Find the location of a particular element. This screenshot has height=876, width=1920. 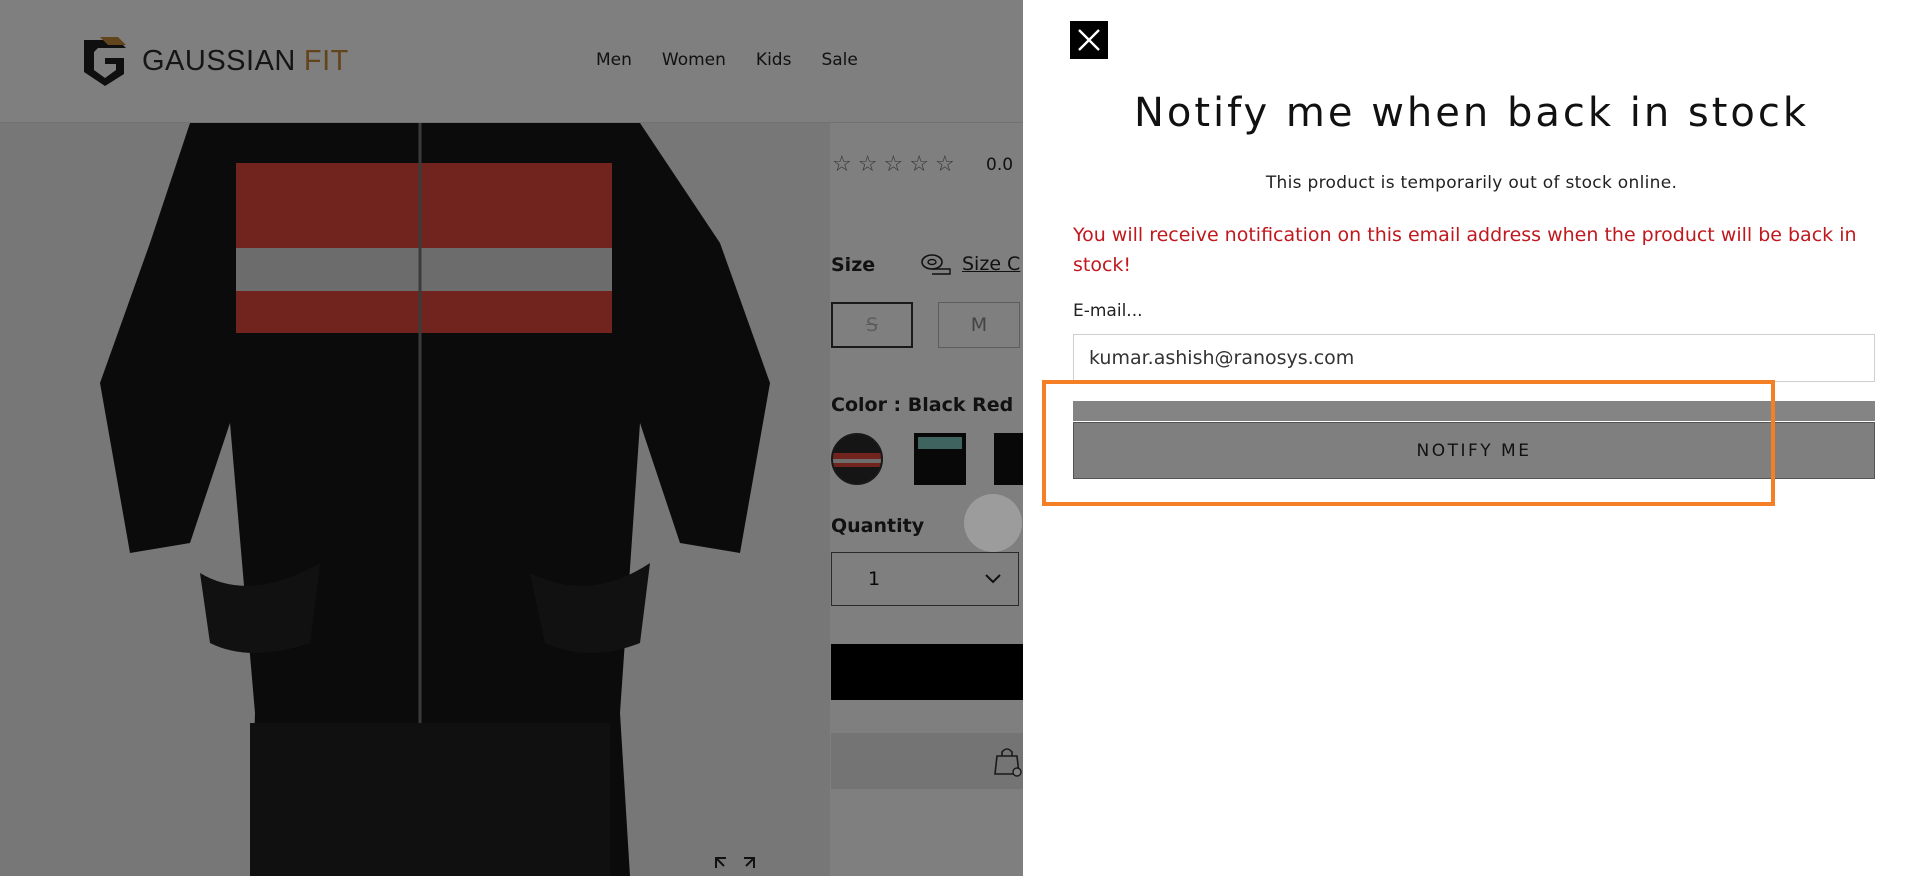

drawer-title: Notify me when back in stock is located at coordinates (1471, 113).